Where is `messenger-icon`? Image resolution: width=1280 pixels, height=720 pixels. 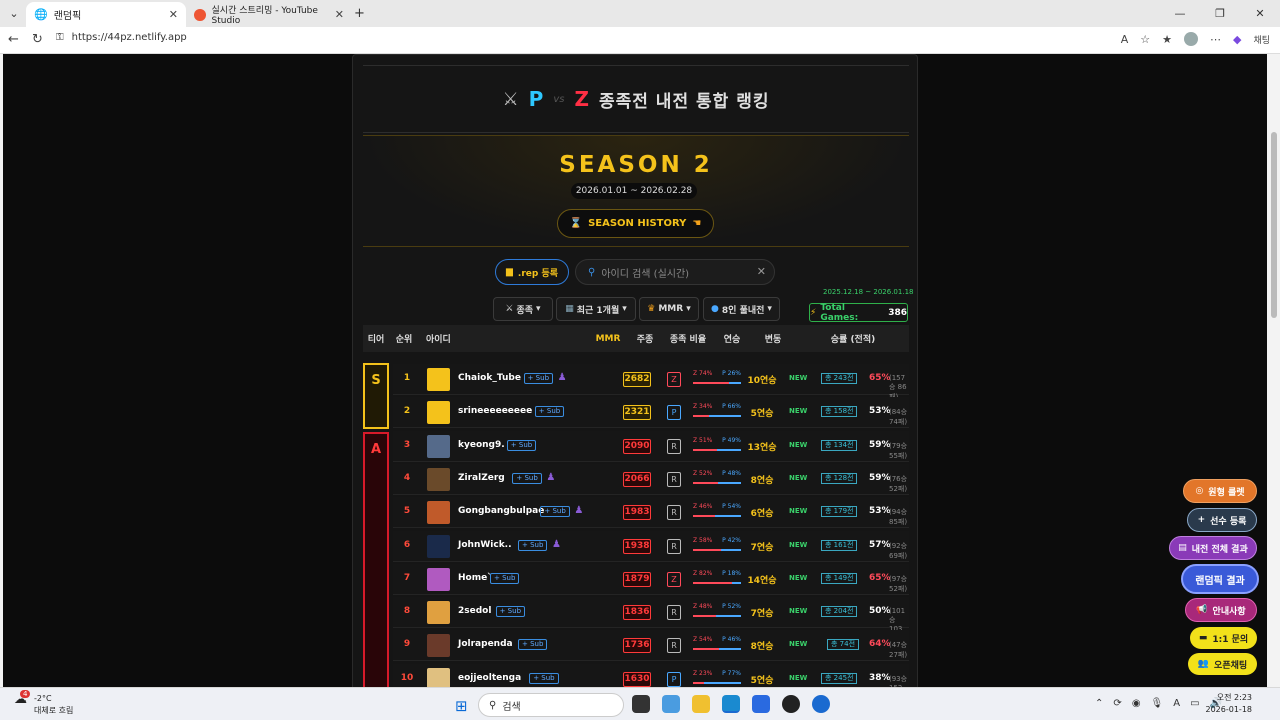
messenger-icon is located at coordinates (821, 704).